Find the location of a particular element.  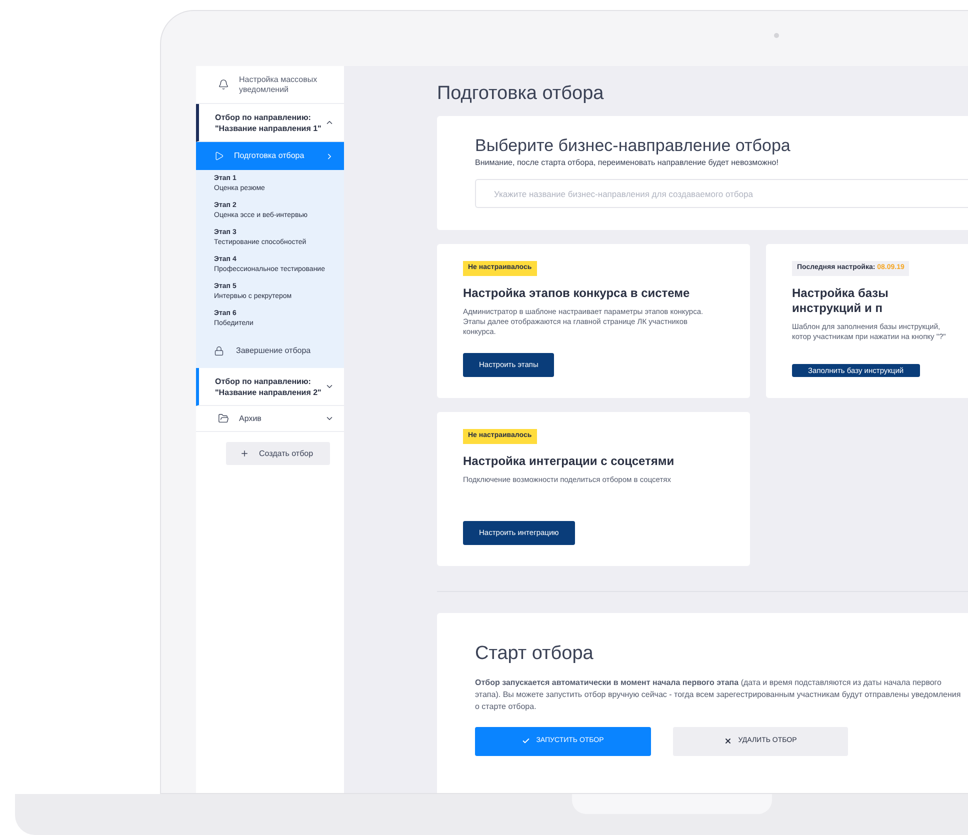

group-label: "Название направления 1" is located at coordinates (268, 128).